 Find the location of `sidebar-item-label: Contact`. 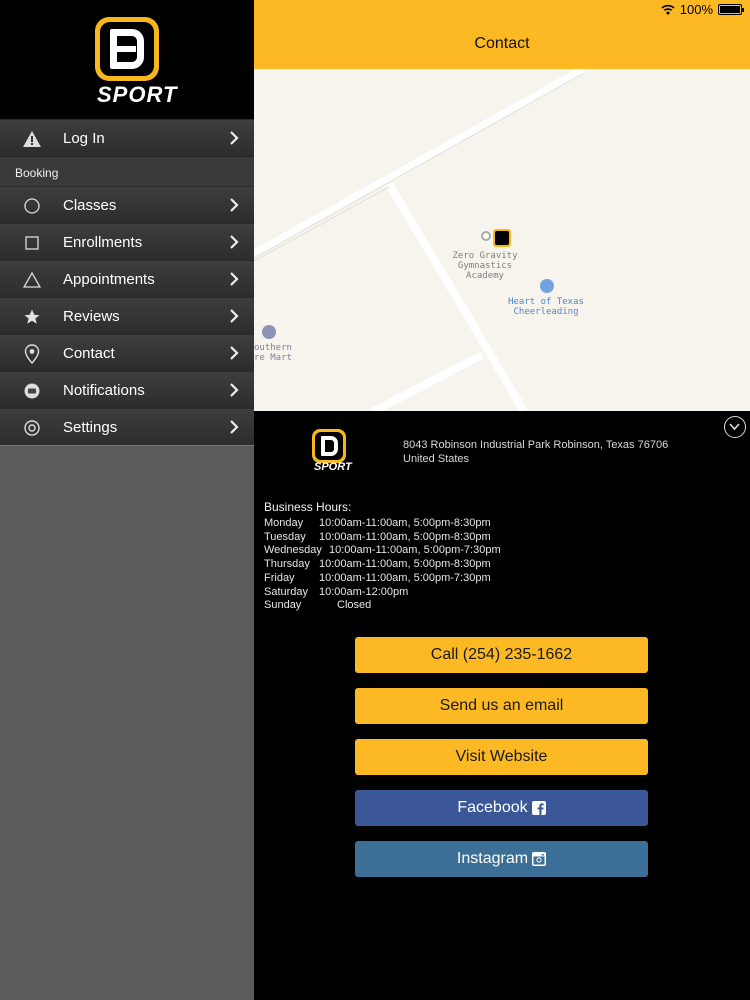

sidebar-item-label: Contact is located at coordinates (89, 353).